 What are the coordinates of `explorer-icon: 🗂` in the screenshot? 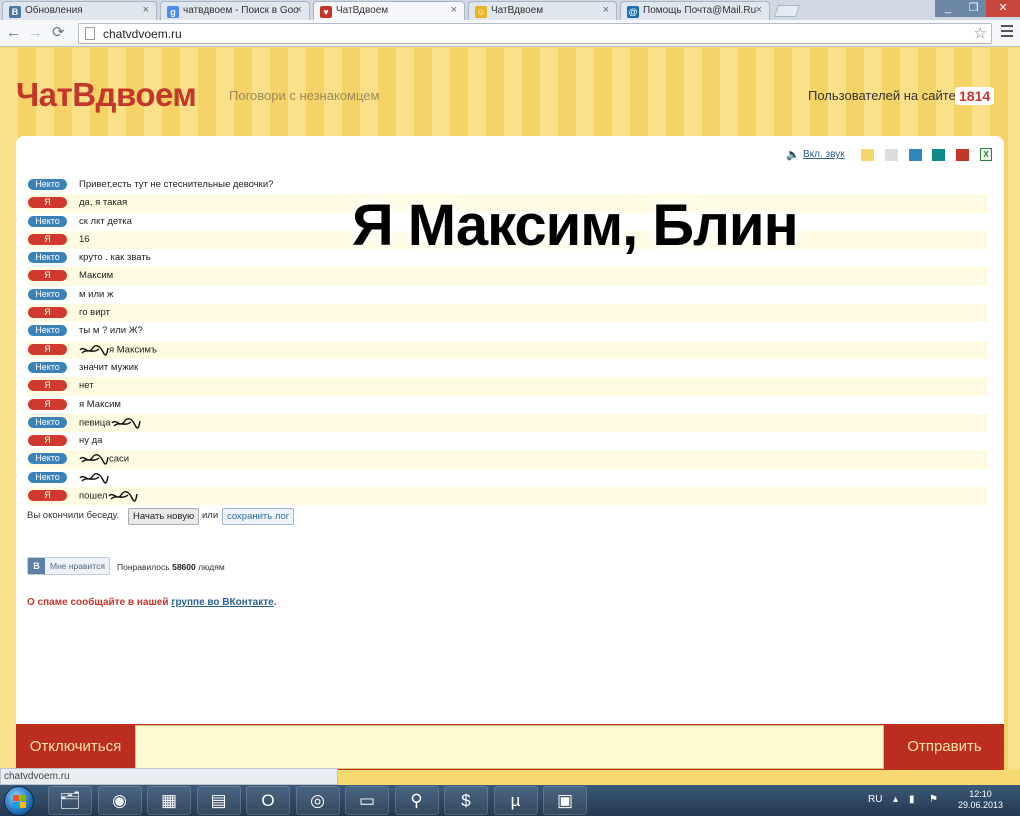 It's located at (70, 800).